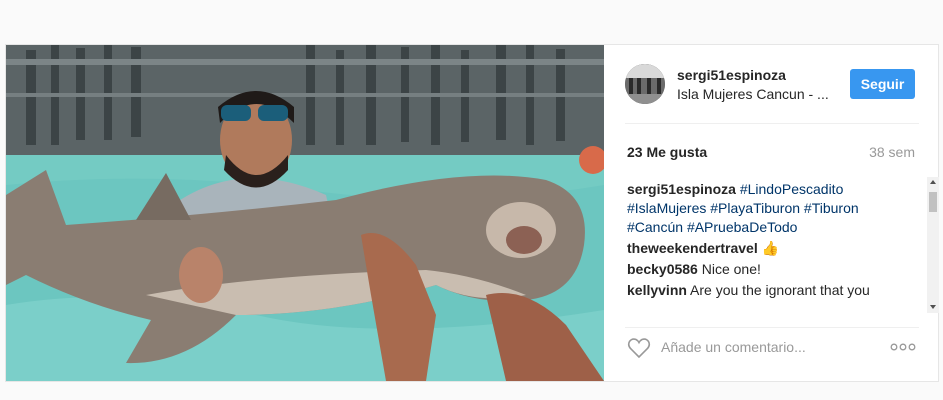  I want to click on comment-text: Nice one!, so click(731, 269).